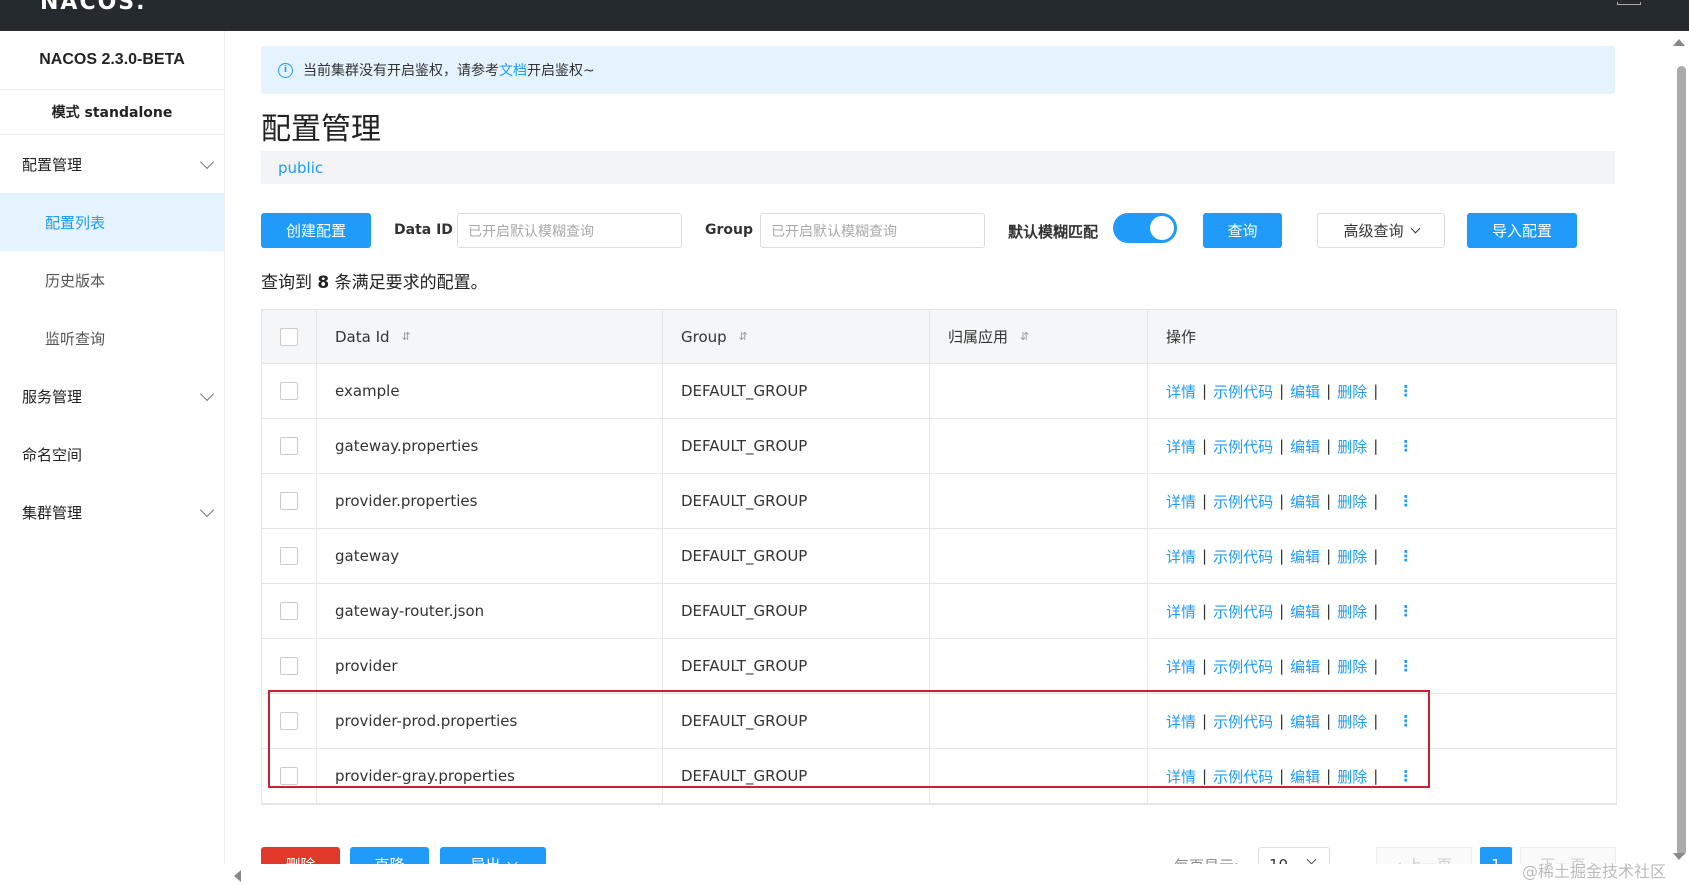 The image size is (1689, 885). What do you see at coordinates (362, 337) in the screenshot?
I see `header-dataid: Data Id` at bounding box center [362, 337].